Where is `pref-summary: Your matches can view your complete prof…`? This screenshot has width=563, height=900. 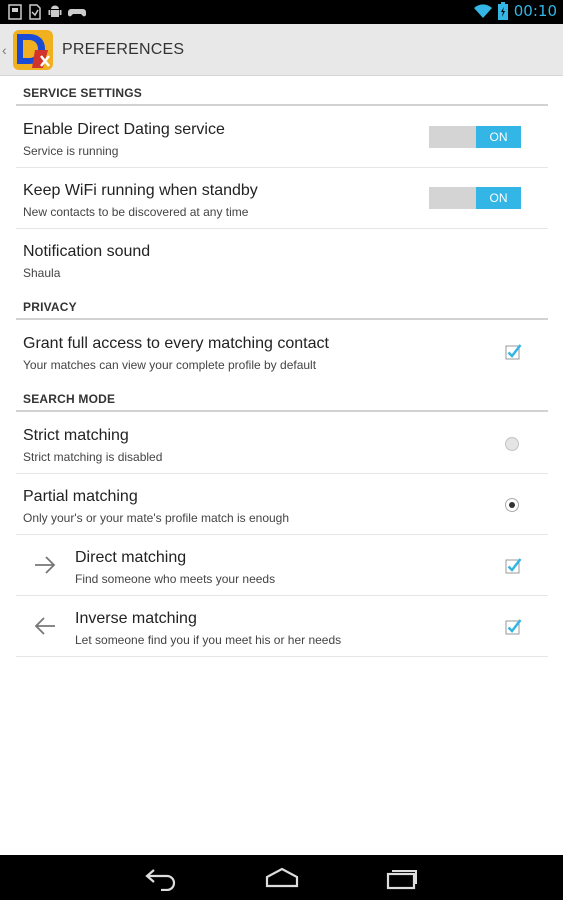 pref-summary: Your matches can view your complete prof… is located at coordinates (170, 365).